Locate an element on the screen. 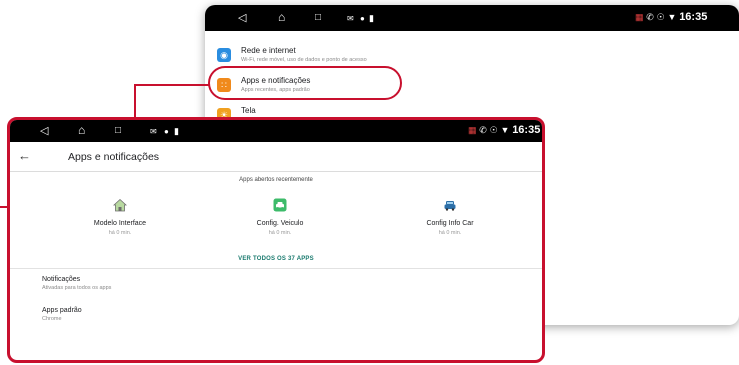  front-status-right: ▦ ✆ ☉ ▼ 16:35 is located at coordinates (504, 130).